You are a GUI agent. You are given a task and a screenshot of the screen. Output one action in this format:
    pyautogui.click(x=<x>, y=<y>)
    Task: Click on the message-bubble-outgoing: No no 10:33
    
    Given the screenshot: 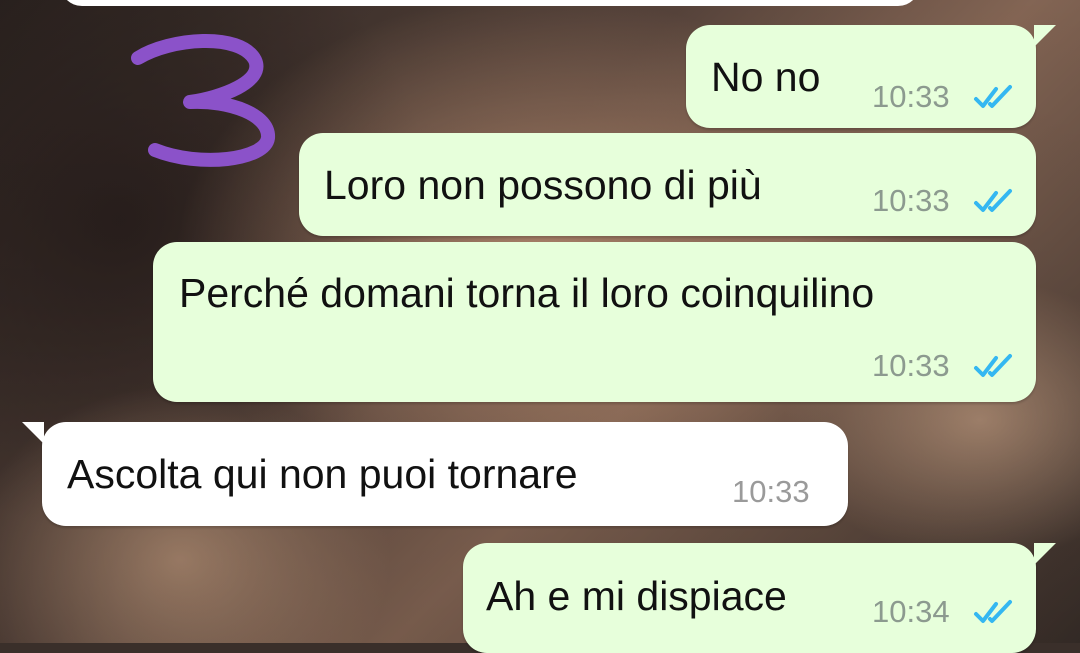 What is the action you would take?
    pyautogui.click(x=871, y=76)
    